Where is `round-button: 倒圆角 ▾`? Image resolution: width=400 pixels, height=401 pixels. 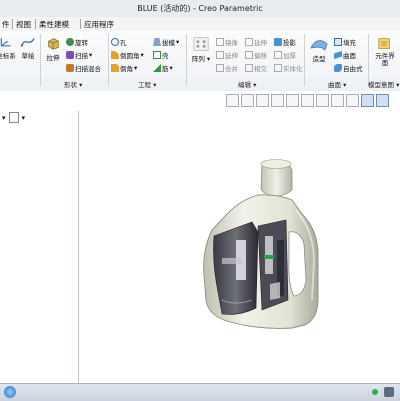 round-button: 倒圆角 ▾ is located at coordinates (127, 55).